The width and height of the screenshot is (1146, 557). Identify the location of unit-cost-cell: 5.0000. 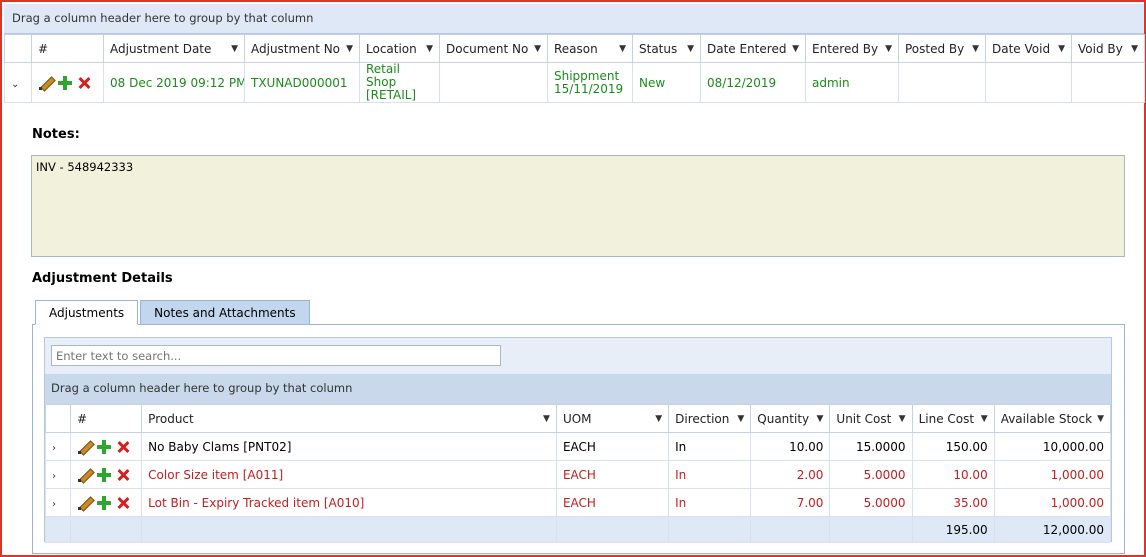
(871, 502).